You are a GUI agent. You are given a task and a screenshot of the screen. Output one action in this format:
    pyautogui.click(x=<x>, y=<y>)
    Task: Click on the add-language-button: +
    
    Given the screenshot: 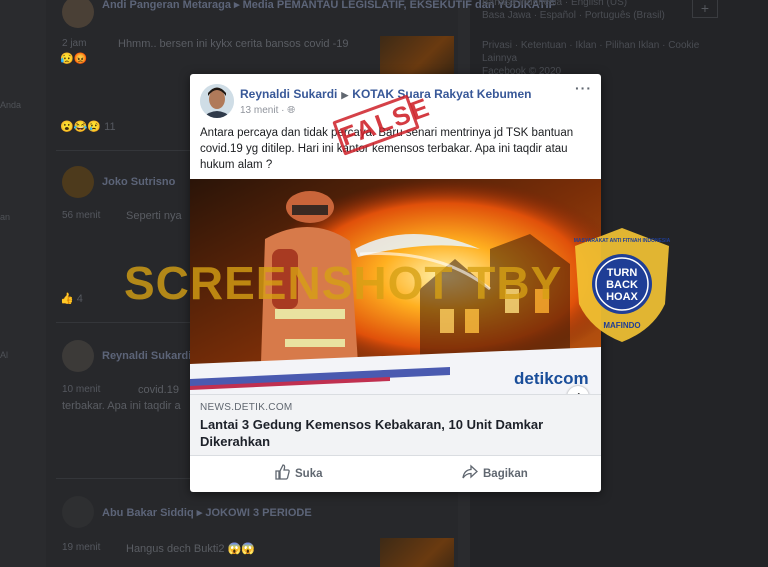 What is the action you would take?
    pyautogui.click(x=705, y=9)
    